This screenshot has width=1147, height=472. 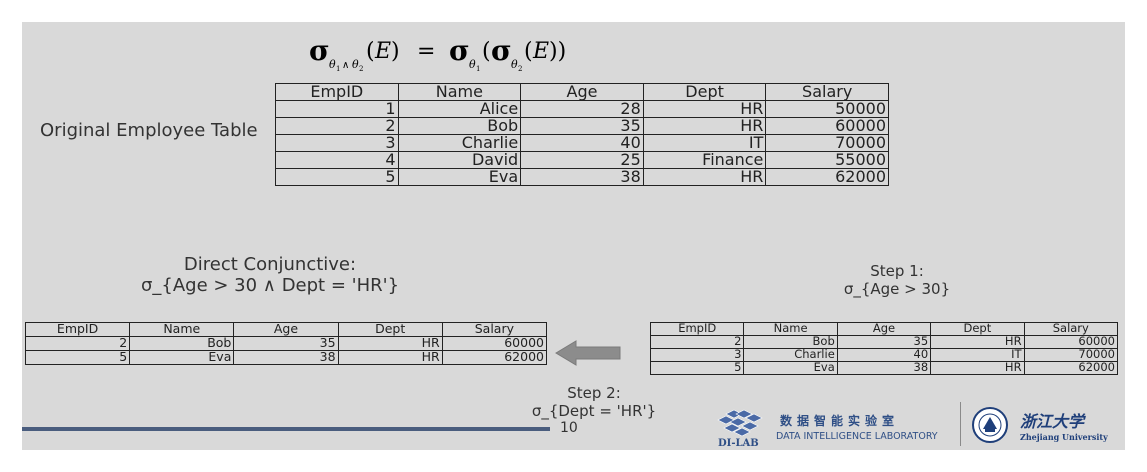 I want to click on table-cell: 3, so click(x=697, y=355).